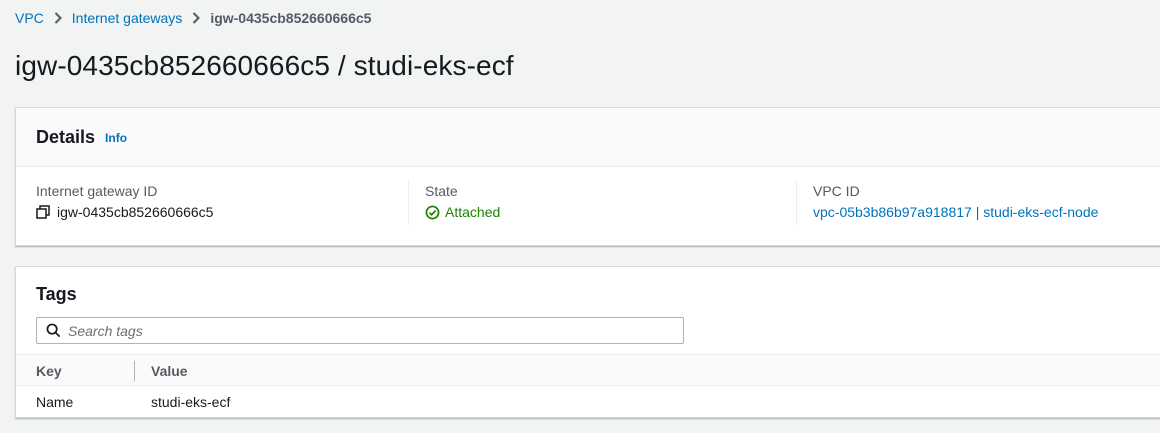  What do you see at coordinates (462, 201) in the screenshot?
I see `state-field: State Attached` at bounding box center [462, 201].